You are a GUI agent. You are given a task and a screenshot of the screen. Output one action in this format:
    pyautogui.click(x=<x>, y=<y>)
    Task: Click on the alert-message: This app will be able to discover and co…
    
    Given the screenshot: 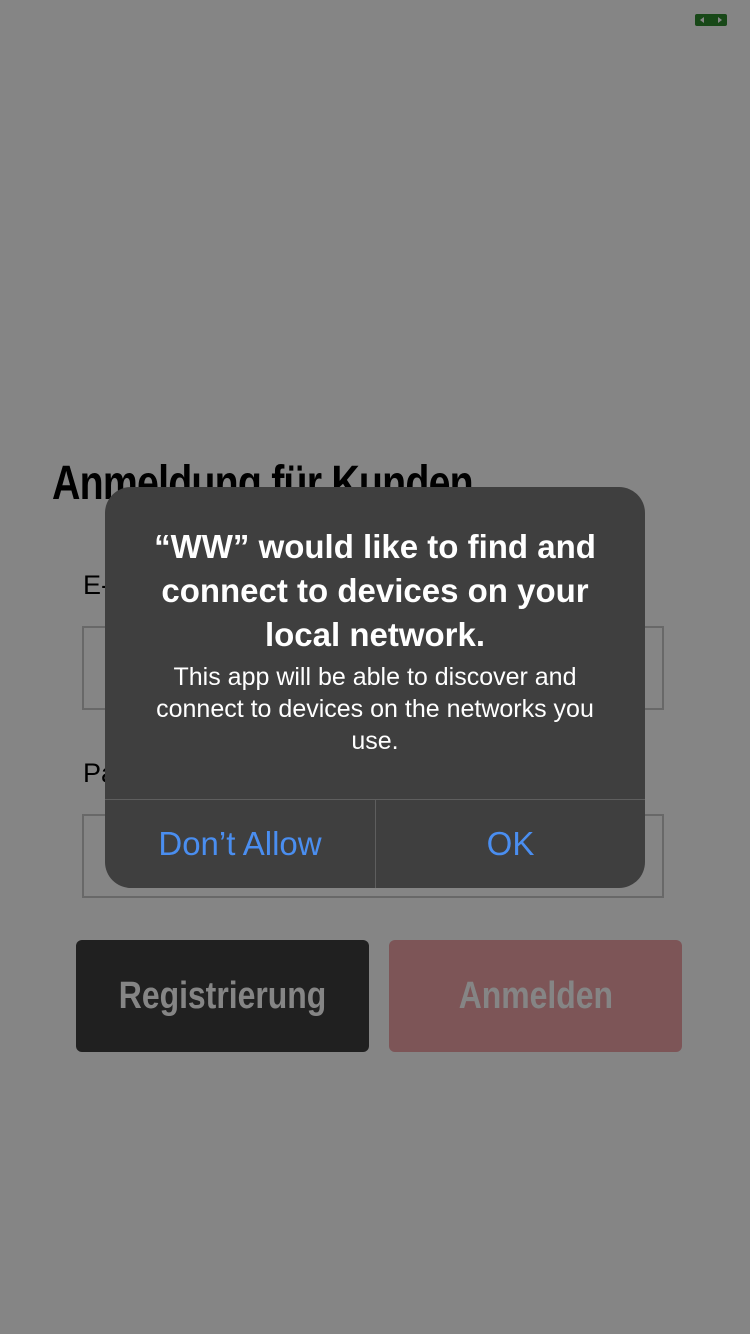 What is the action you would take?
    pyautogui.click(x=375, y=709)
    